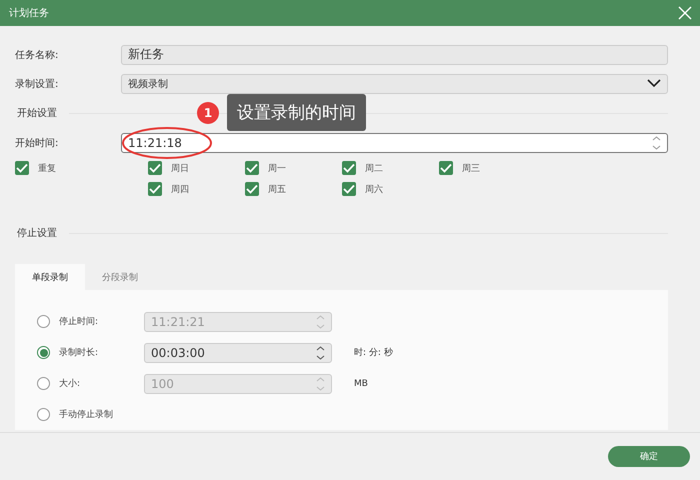  Describe the element at coordinates (394, 54) in the screenshot. I see `task-name-field: 新任务` at that location.